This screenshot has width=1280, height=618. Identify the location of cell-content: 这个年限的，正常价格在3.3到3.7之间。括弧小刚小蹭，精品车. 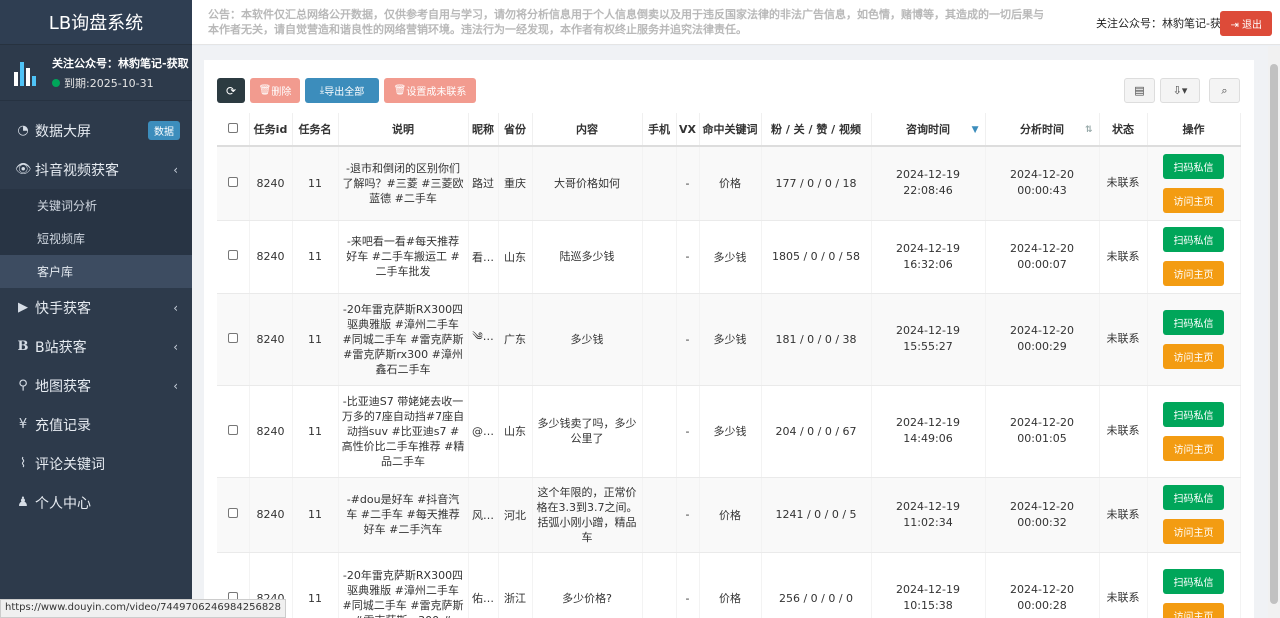
(587, 515).